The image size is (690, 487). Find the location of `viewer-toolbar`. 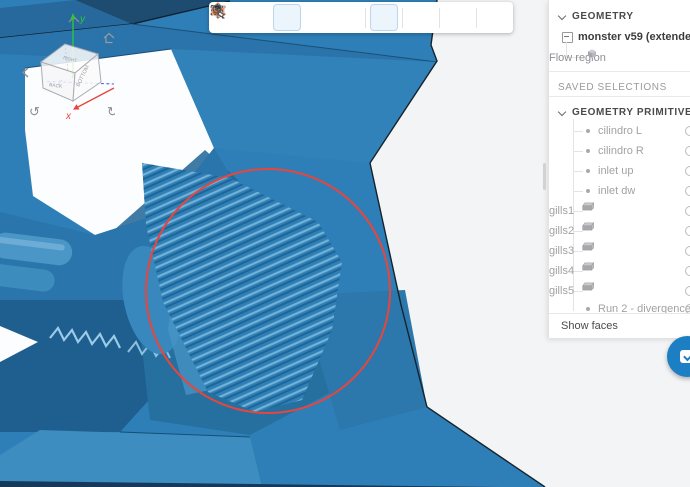

viewer-toolbar is located at coordinates (361, 17).